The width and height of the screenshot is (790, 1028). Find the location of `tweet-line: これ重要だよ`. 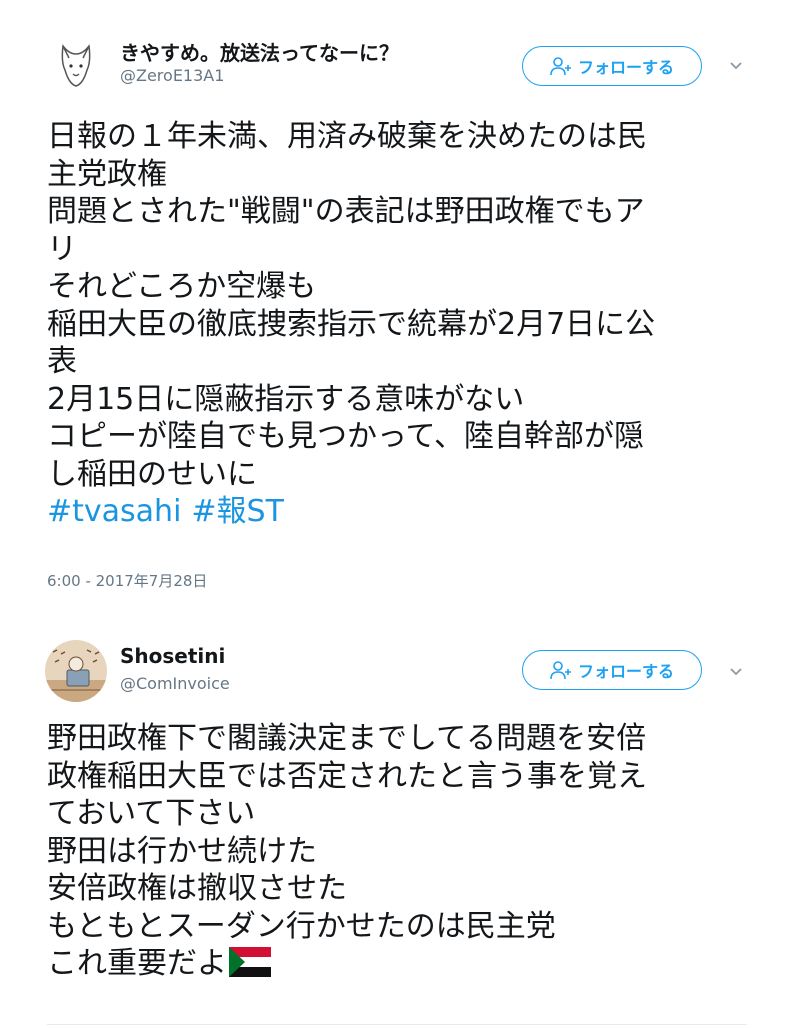

tweet-line: これ重要だよ is located at coordinates (137, 963).